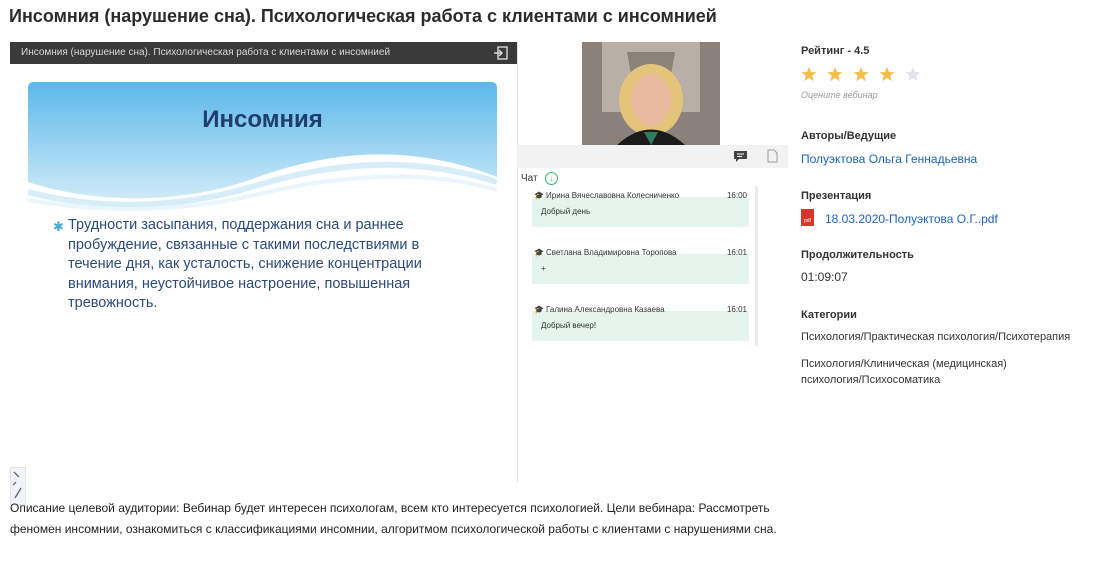  I want to click on slide-header-banner: Инсомния, so click(262, 147).